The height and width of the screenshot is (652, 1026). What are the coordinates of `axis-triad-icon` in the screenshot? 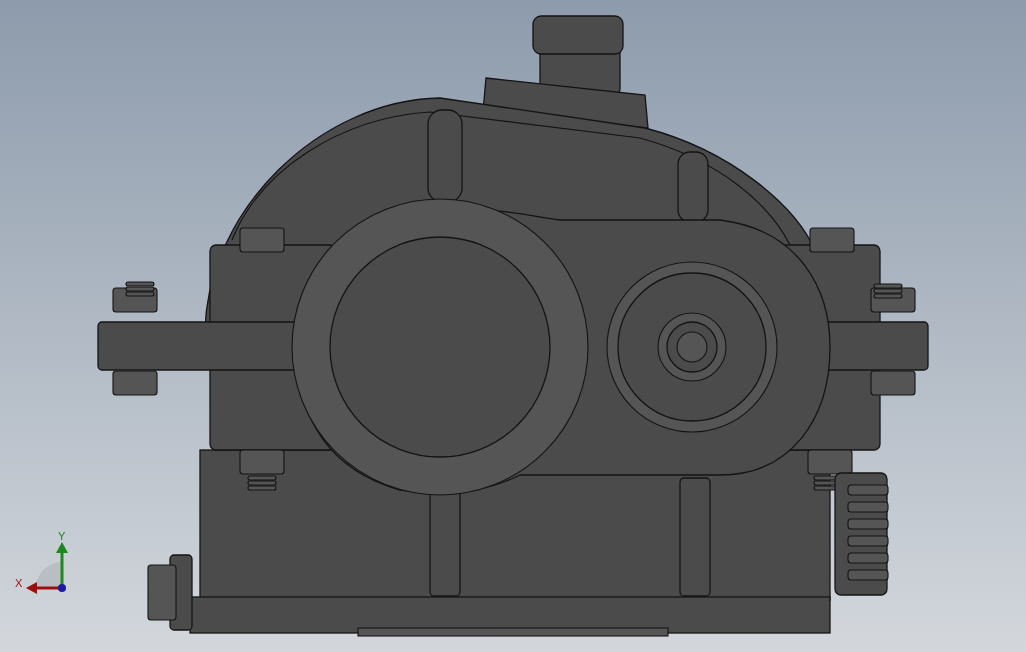 It's located at (47, 568).